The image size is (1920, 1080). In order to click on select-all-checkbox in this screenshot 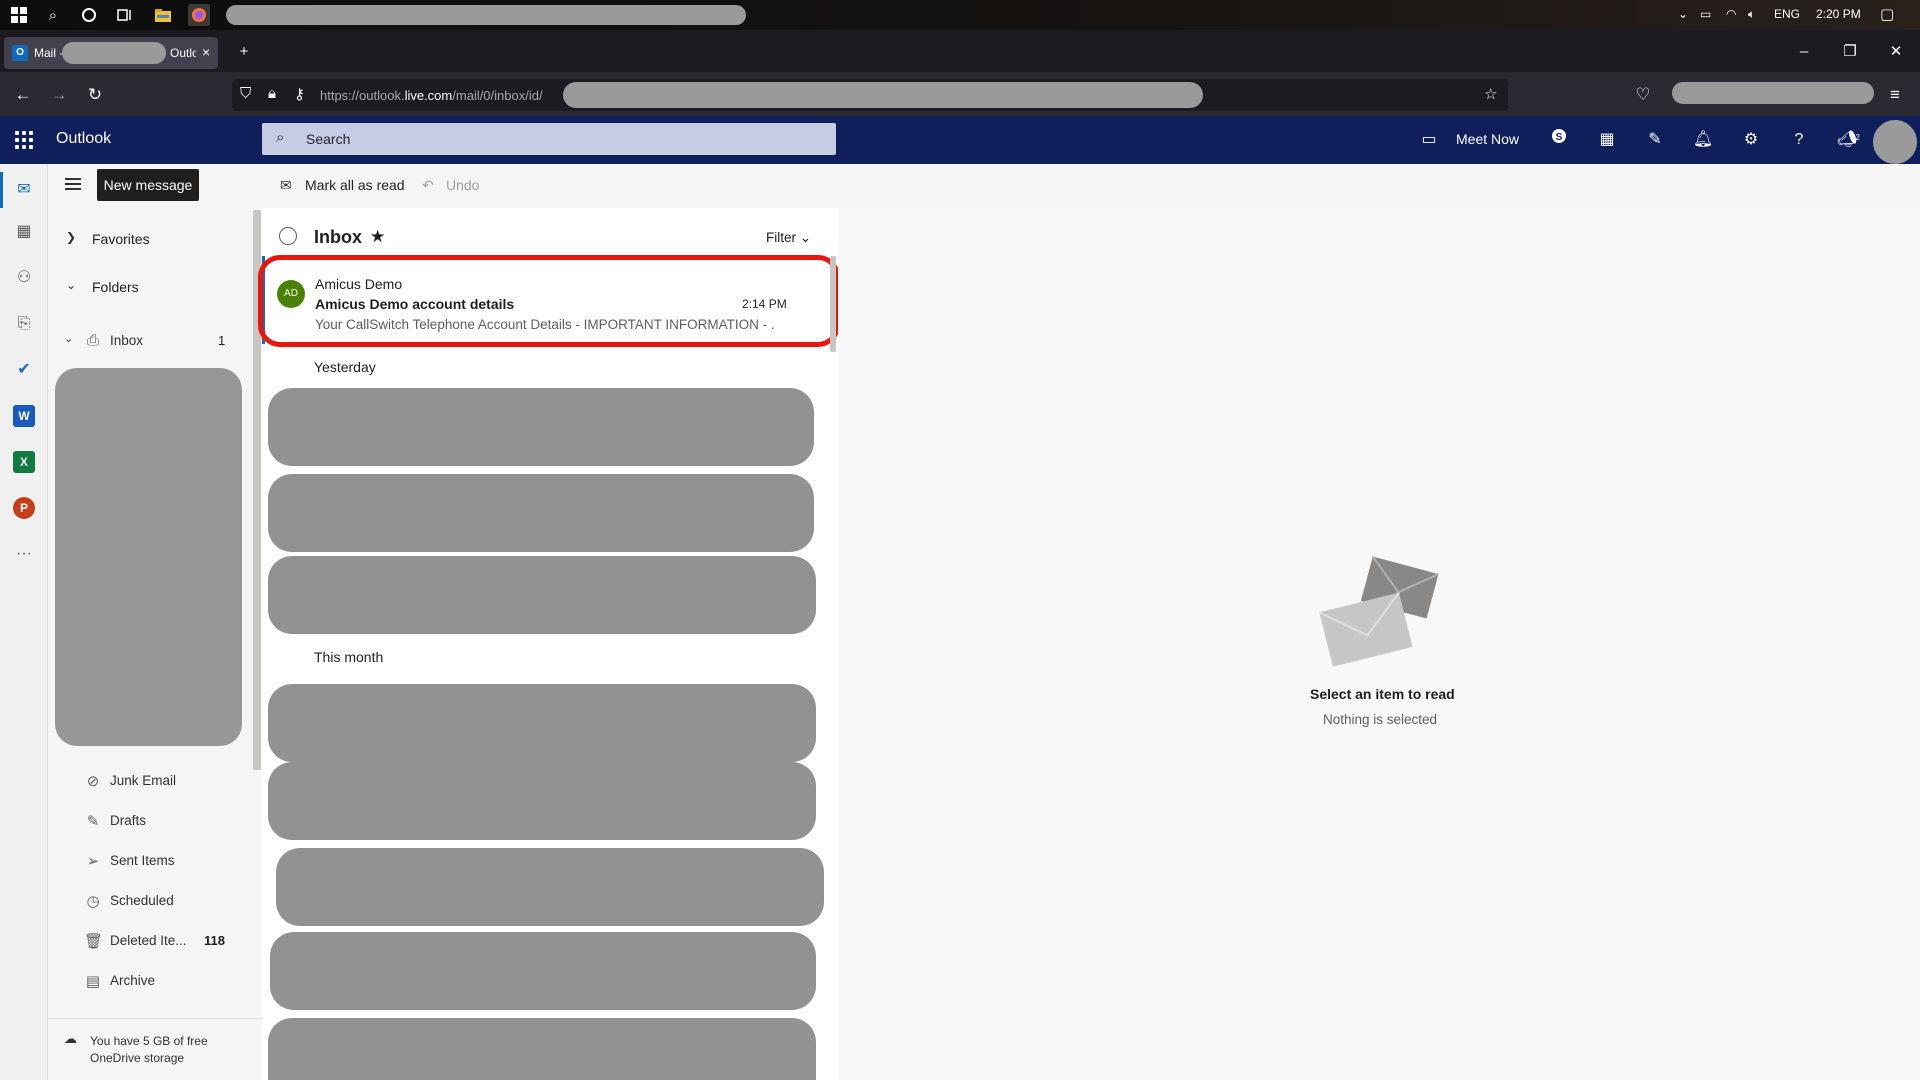, I will do `click(288, 236)`.